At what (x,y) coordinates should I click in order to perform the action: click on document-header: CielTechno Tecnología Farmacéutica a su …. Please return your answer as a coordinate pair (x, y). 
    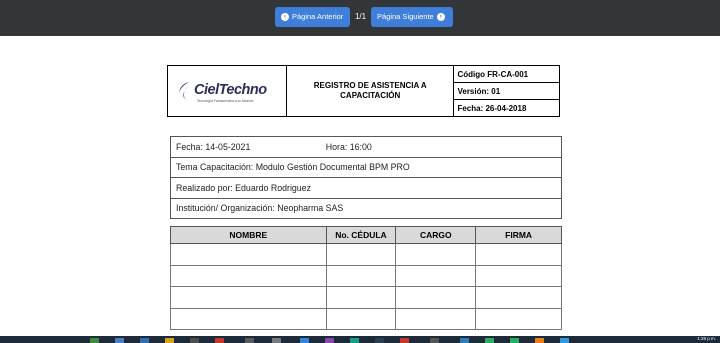
    Looking at the image, I should click on (363, 91).